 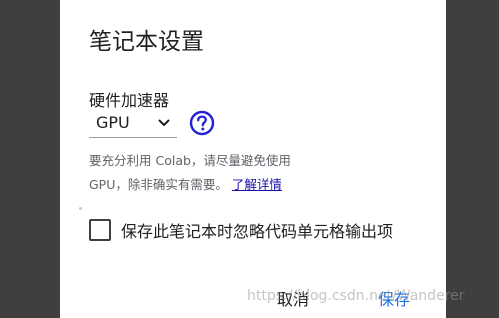 What do you see at coordinates (30, 159) in the screenshot?
I see `backdrop-left` at bounding box center [30, 159].